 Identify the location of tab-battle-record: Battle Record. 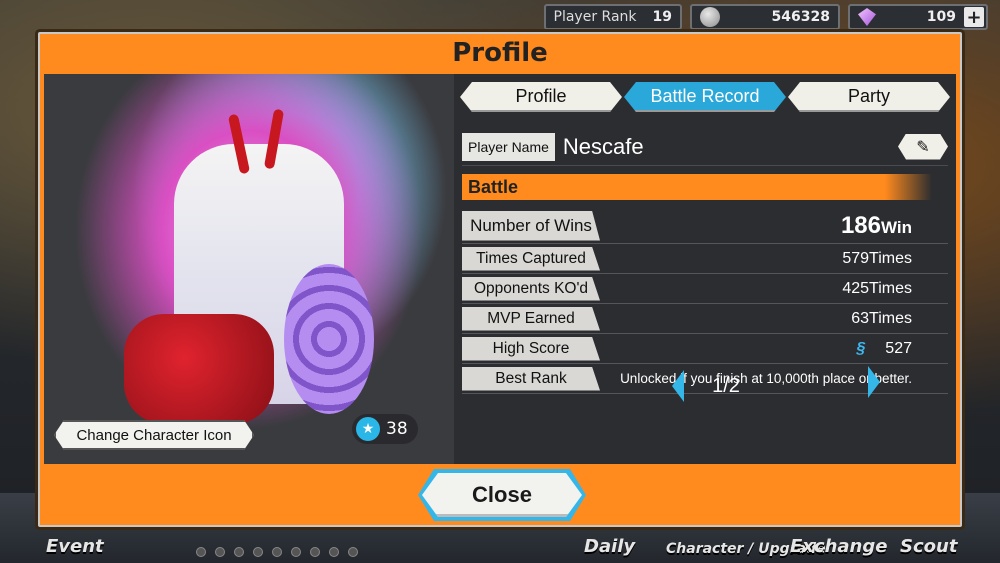
(705, 97).